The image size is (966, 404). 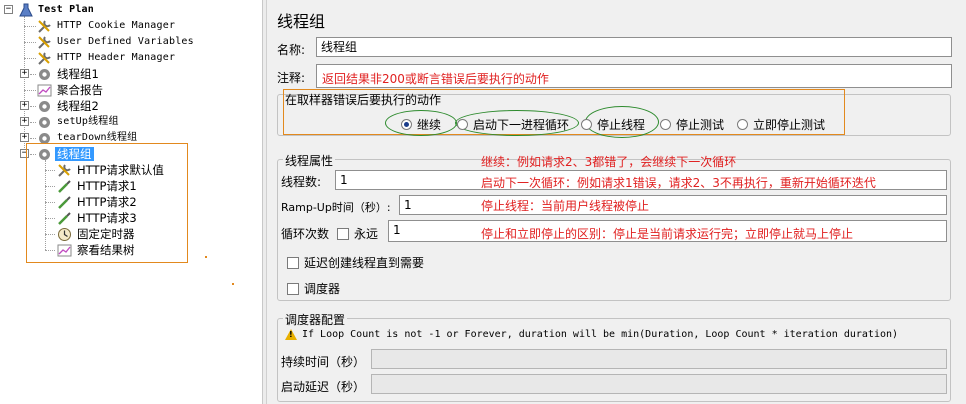 I want to click on delay-thread-creation-checkbox: 延迟创建线程直到需要, so click(x=355, y=262).